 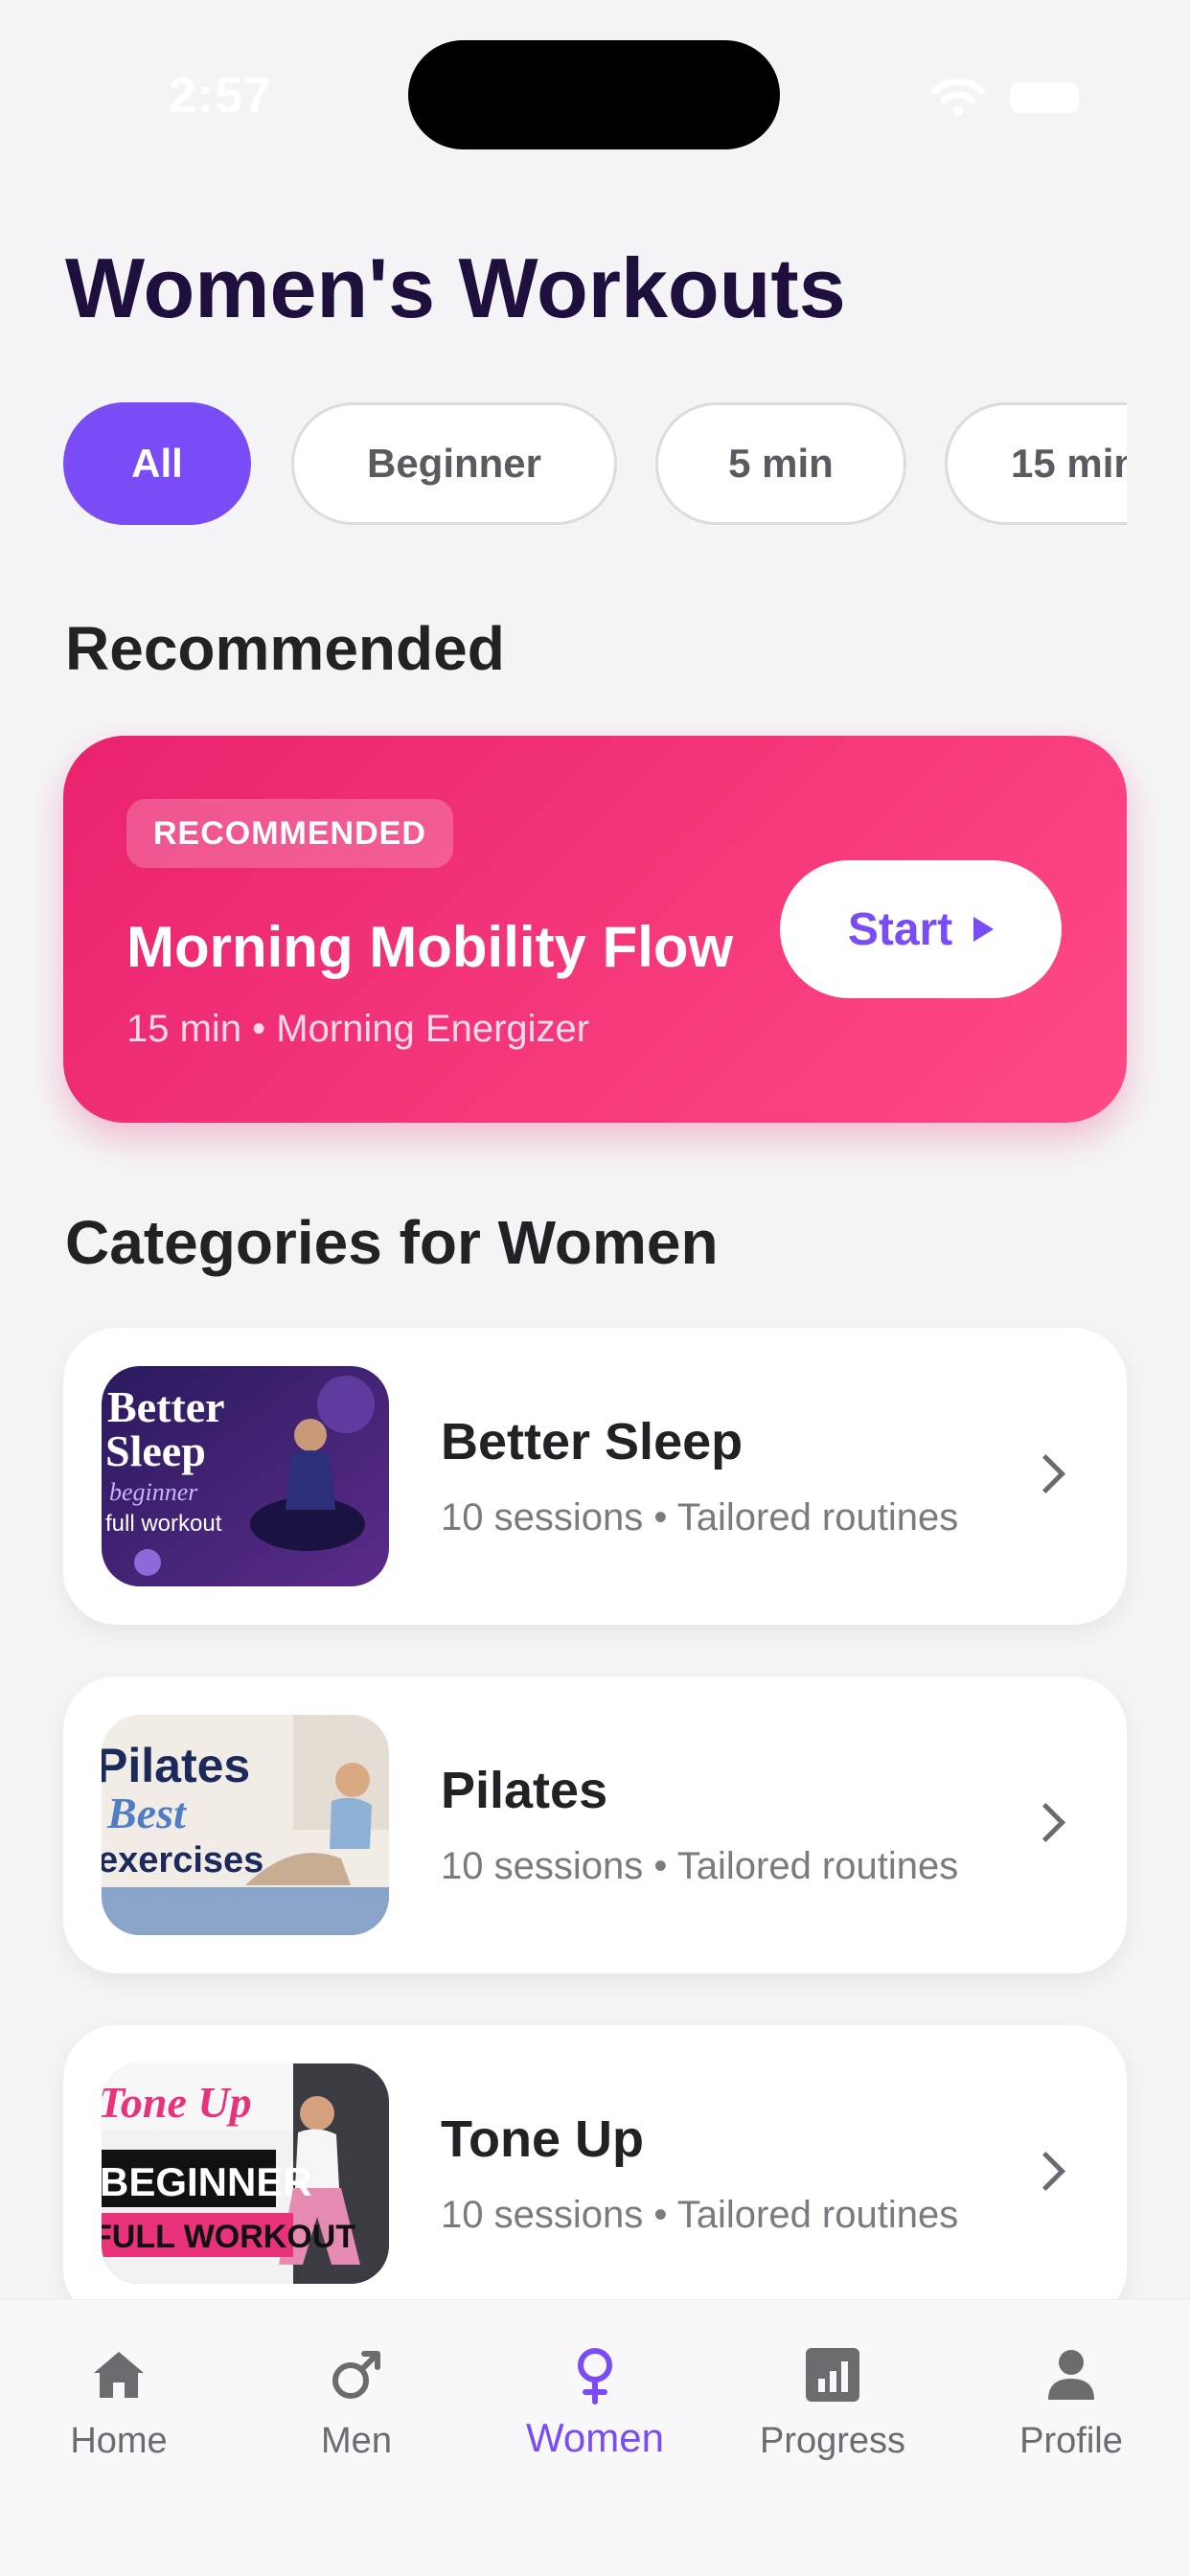 What do you see at coordinates (163, 1524) in the screenshot?
I see `svg-text: full workout` at bounding box center [163, 1524].